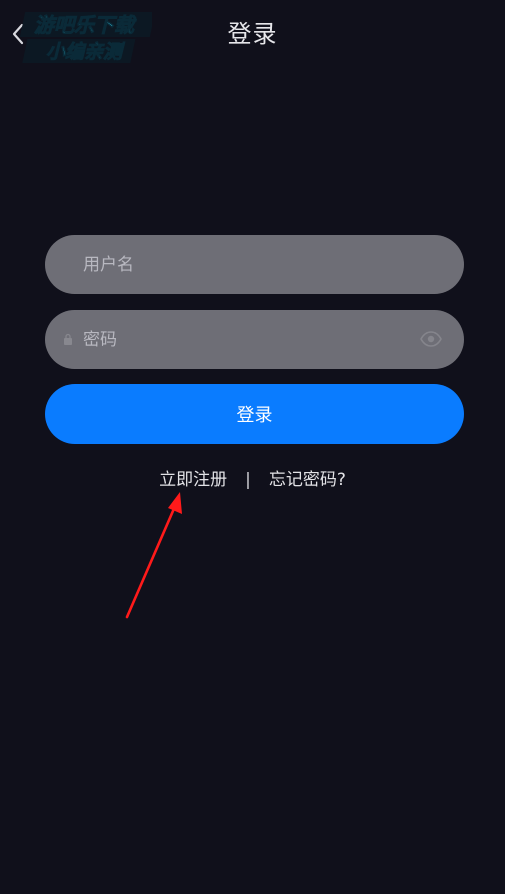 This screenshot has height=894, width=505. Describe the element at coordinates (252, 34) in the screenshot. I see `header-bar: 登录 游吧乐下载 小编亲测` at that location.